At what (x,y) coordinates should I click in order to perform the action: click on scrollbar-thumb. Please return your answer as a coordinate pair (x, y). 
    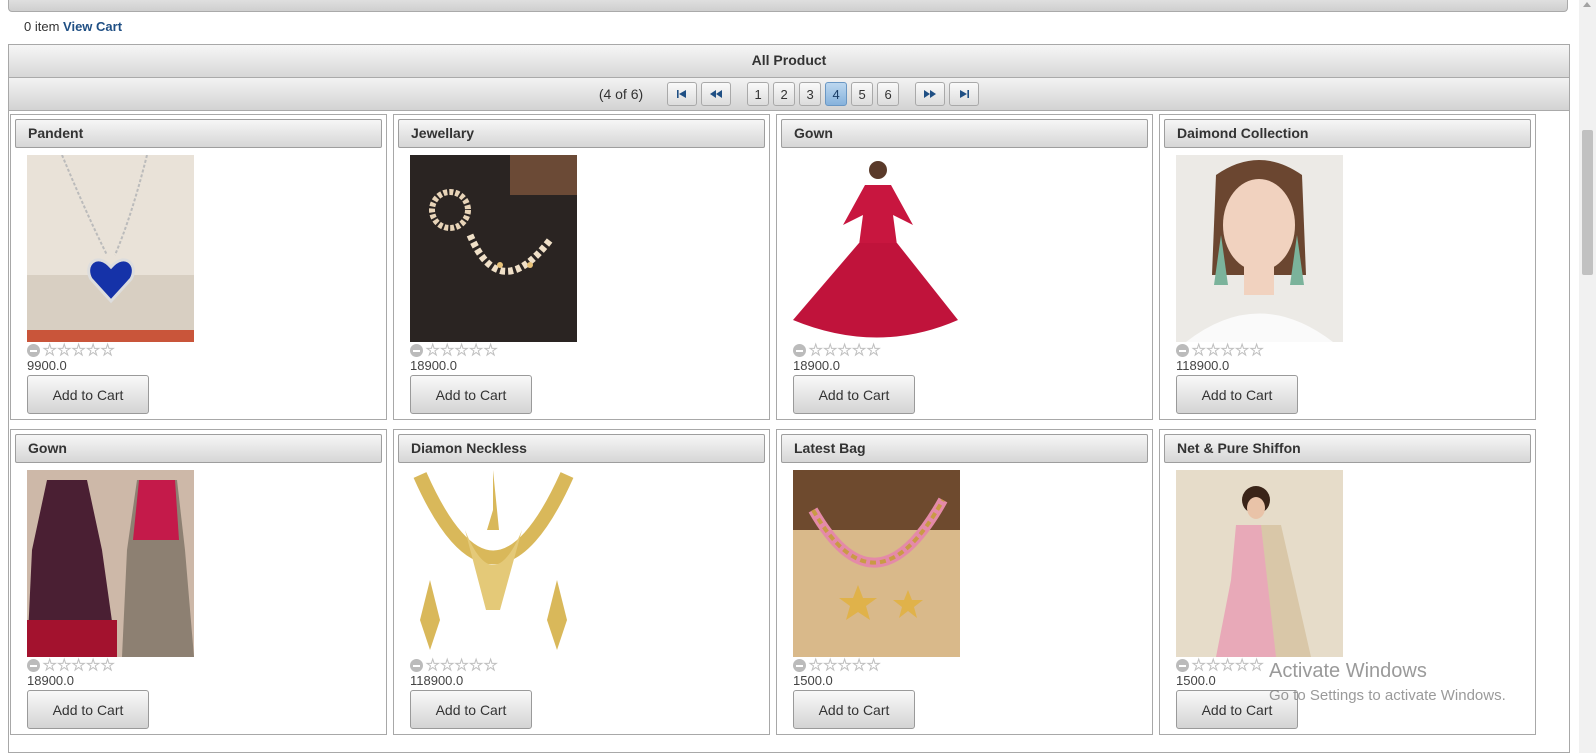
    Looking at the image, I should click on (1587, 202).